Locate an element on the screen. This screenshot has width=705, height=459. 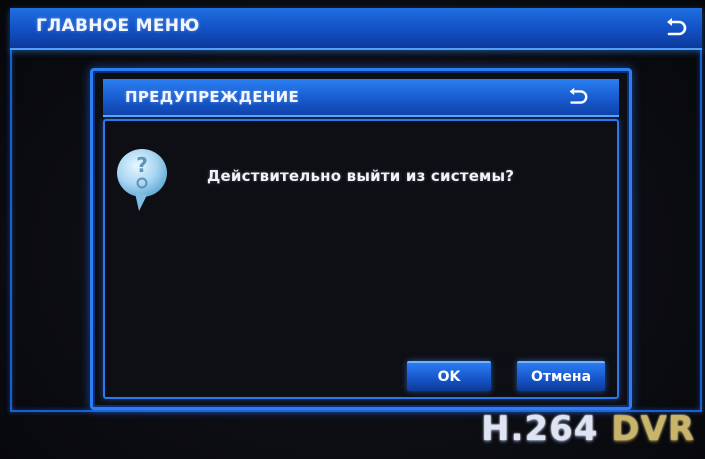
brand-logo: H.264 DVR is located at coordinates (588, 429).